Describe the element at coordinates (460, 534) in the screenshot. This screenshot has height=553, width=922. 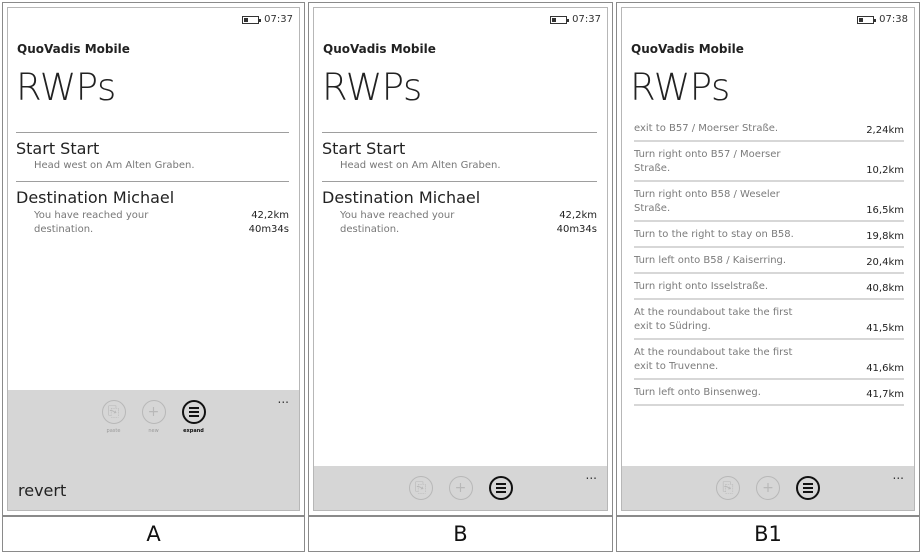
I see `panel-label-b: B` at that location.